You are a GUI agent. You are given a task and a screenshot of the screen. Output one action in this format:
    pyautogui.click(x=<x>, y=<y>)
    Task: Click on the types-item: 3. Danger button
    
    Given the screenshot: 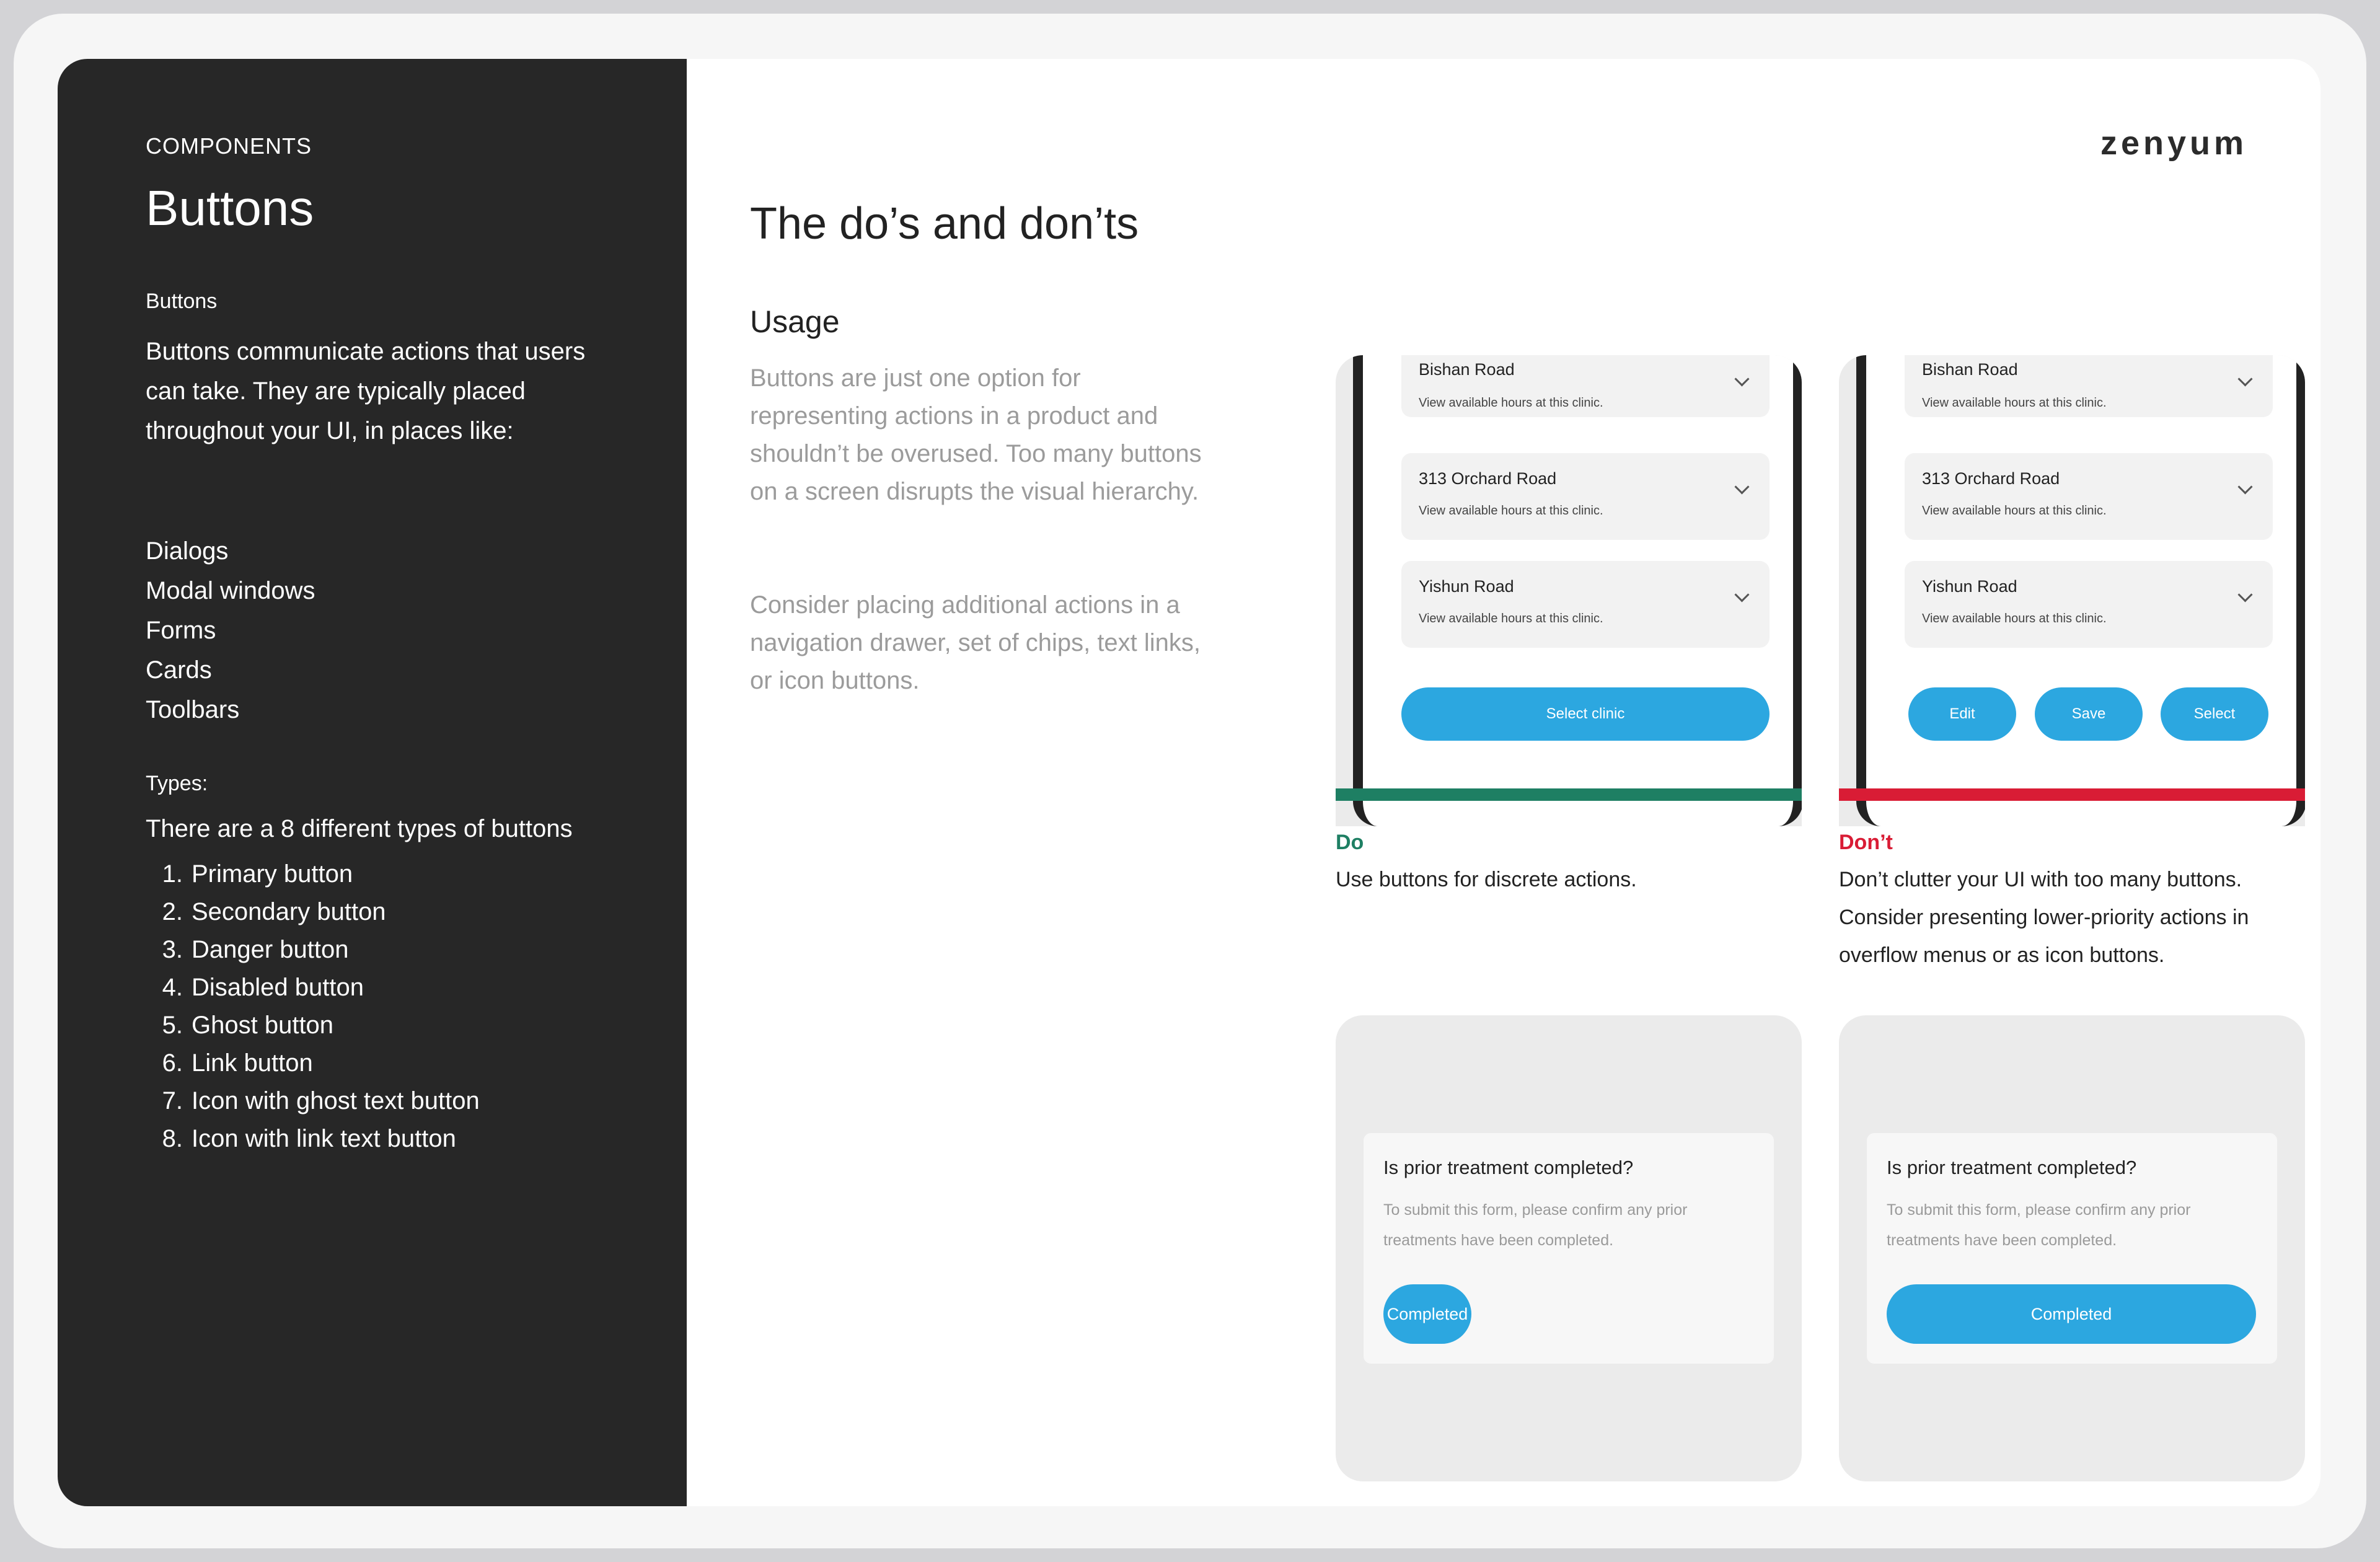 What is the action you would take?
    pyautogui.click(x=313, y=950)
    